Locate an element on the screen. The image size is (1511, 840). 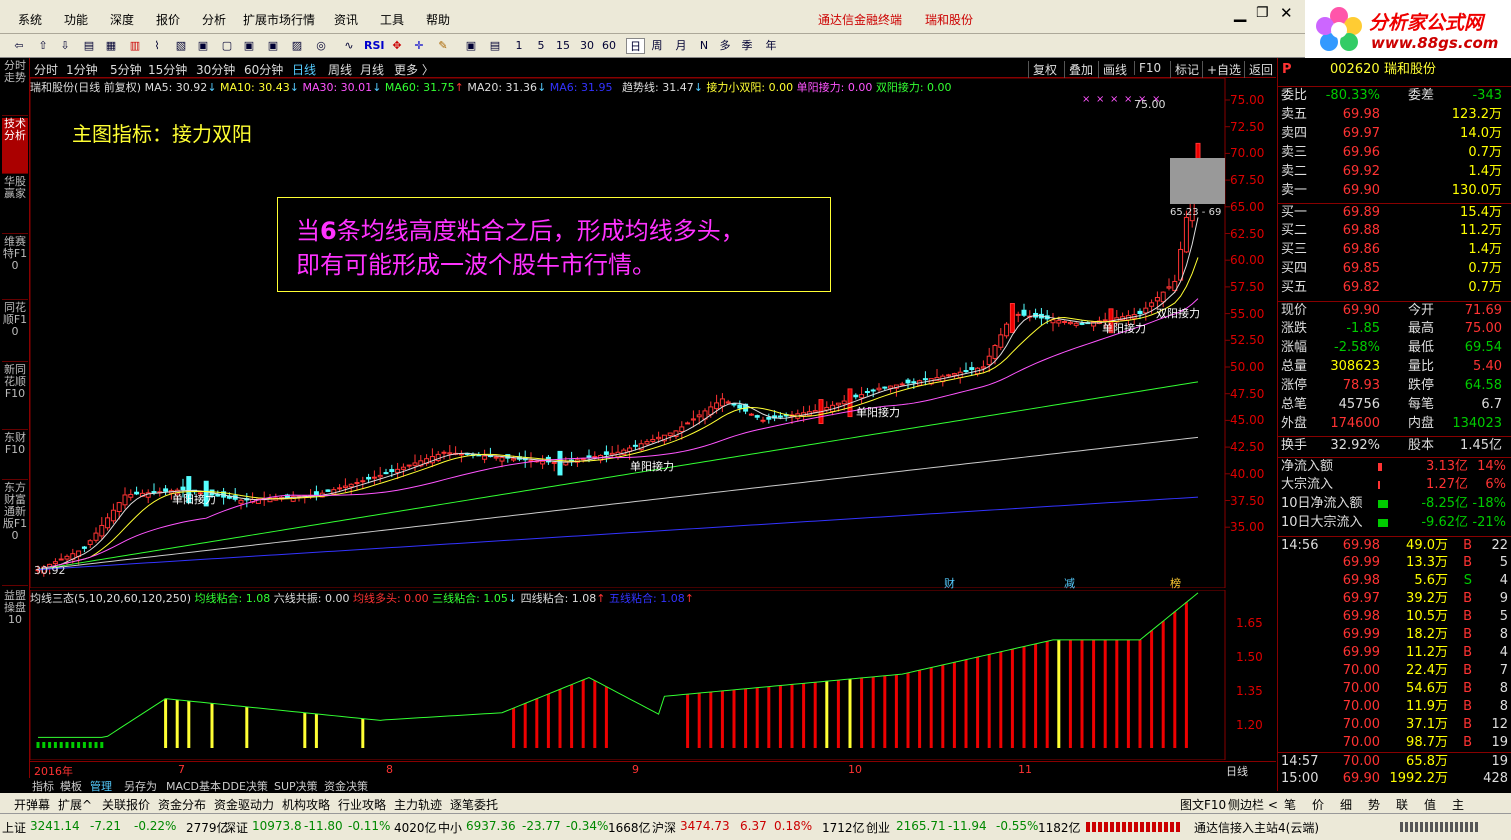
institution-button: 机构攻略 is located at coordinates (306, 804).